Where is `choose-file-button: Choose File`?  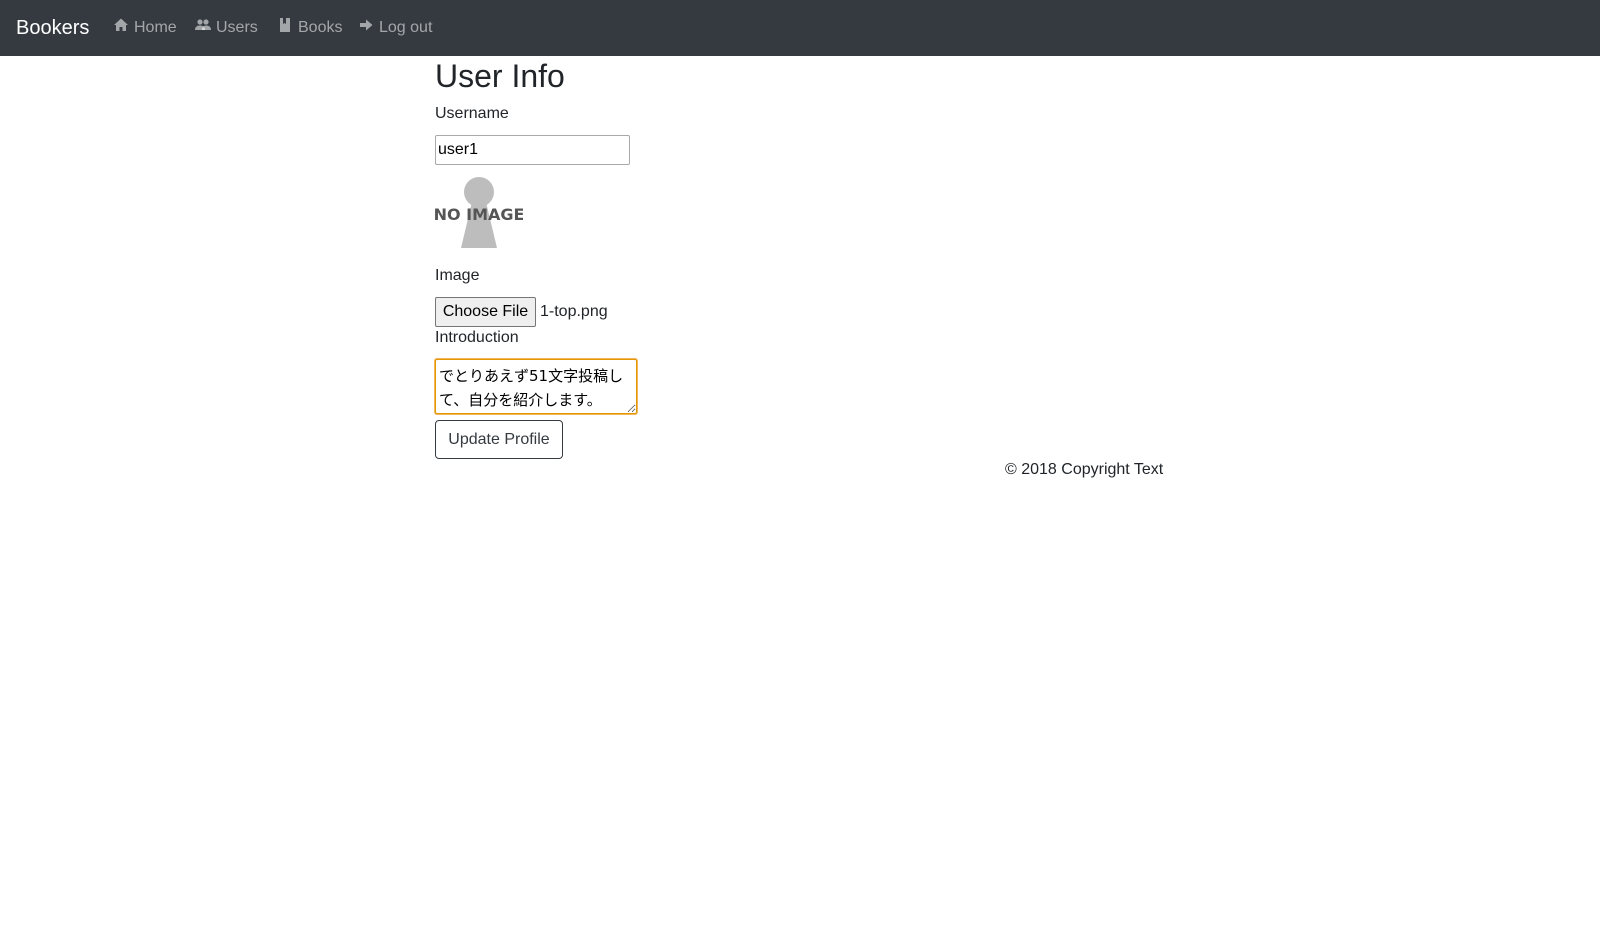 choose-file-button: Choose File is located at coordinates (485, 312).